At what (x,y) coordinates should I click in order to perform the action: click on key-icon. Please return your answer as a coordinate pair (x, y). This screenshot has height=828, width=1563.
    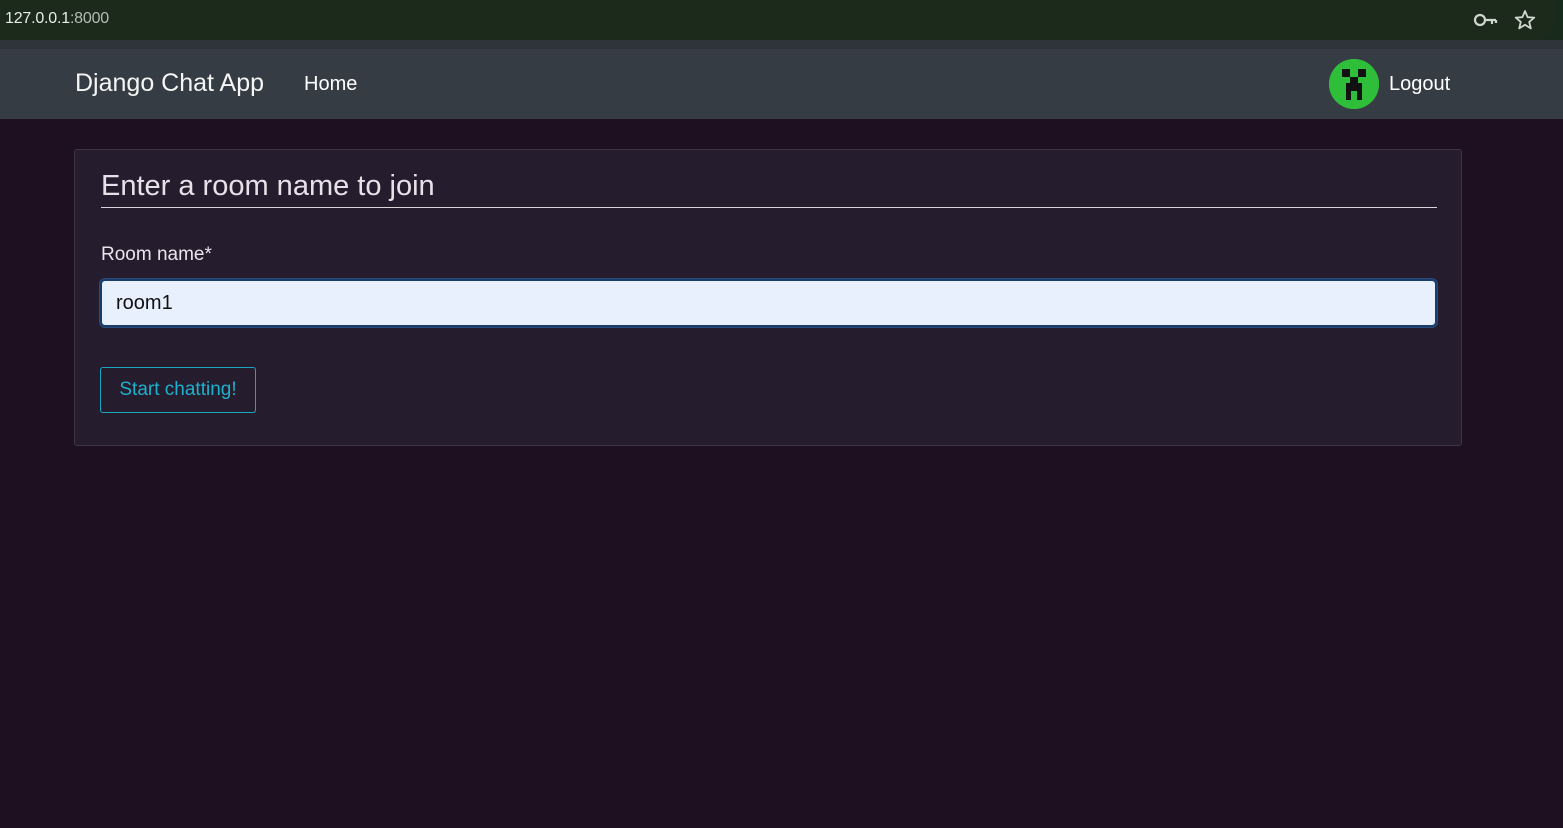
    Looking at the image, I should click on (1486, 20).